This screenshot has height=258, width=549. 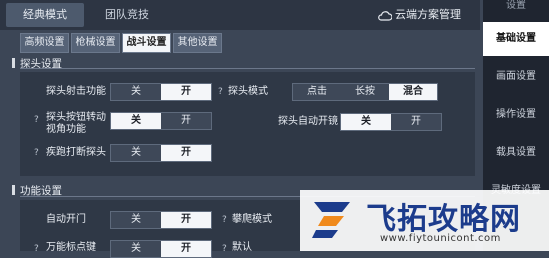 I want to click on peek-mode-hold: 长按, so click(x=365, y=92).